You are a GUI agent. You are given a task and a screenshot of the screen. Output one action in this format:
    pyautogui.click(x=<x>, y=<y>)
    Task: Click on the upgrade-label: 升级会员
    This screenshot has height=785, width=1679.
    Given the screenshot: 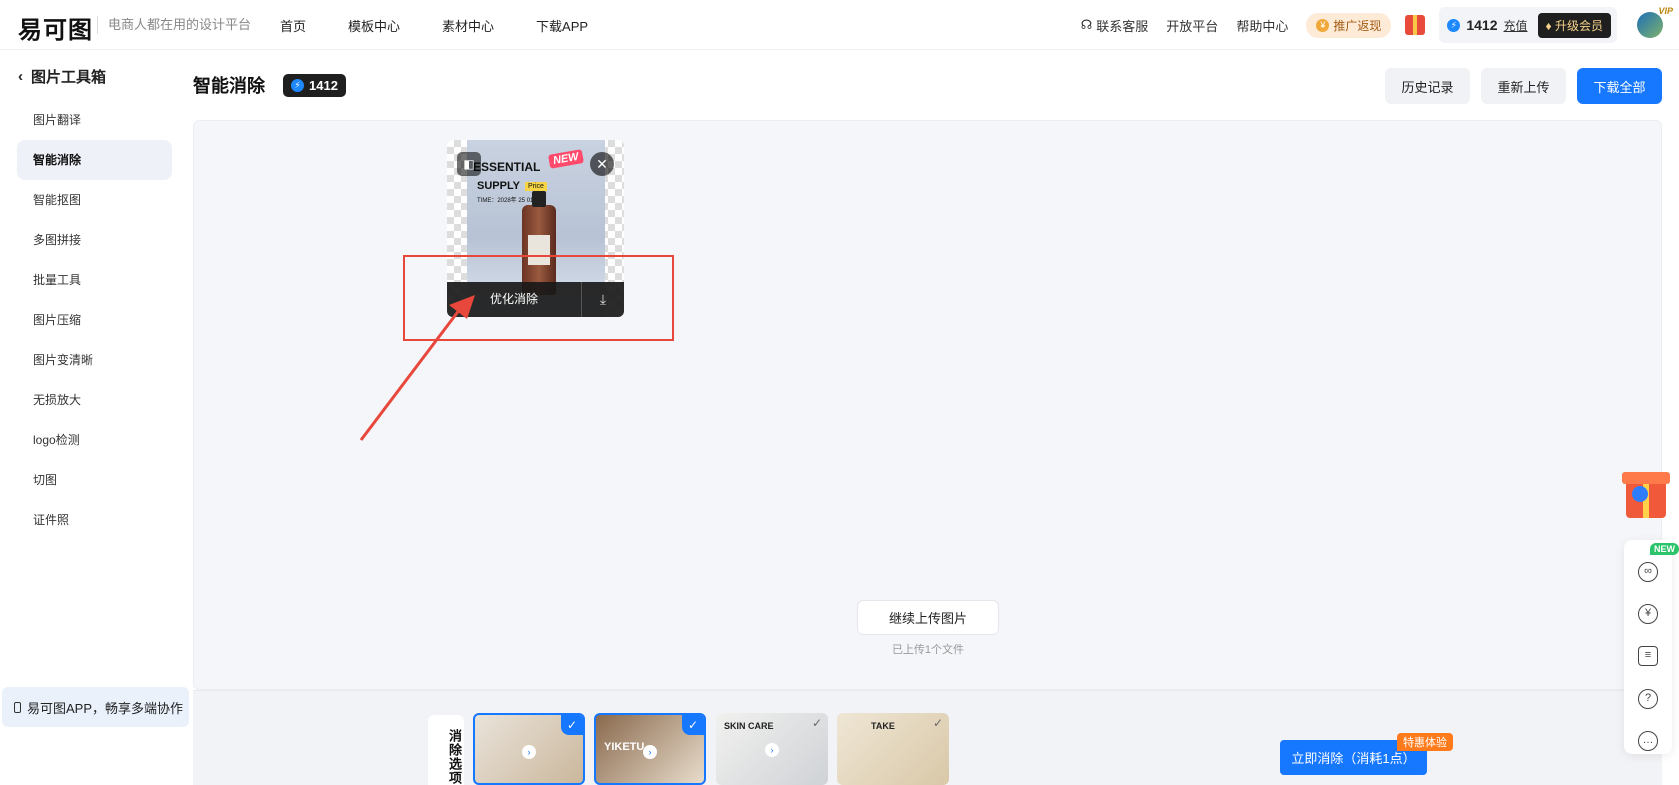 What is the action you would take?
    pyautogui.click(x=1578, y=25)
    